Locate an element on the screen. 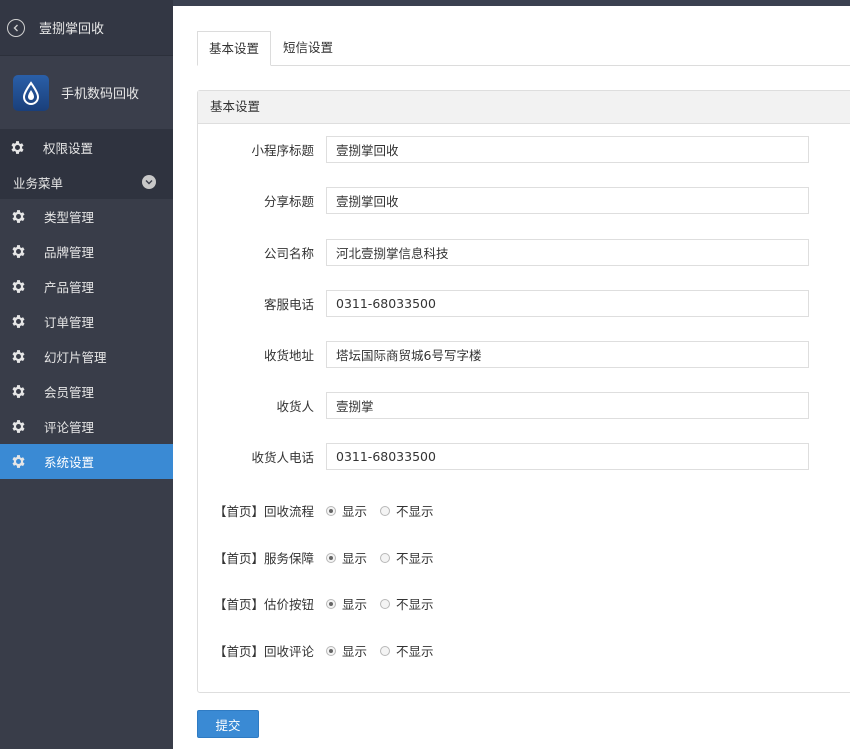 The height and width of the screenshot is (749, 850). form-row: 小程序标题 is located at coordinates (503, 149).